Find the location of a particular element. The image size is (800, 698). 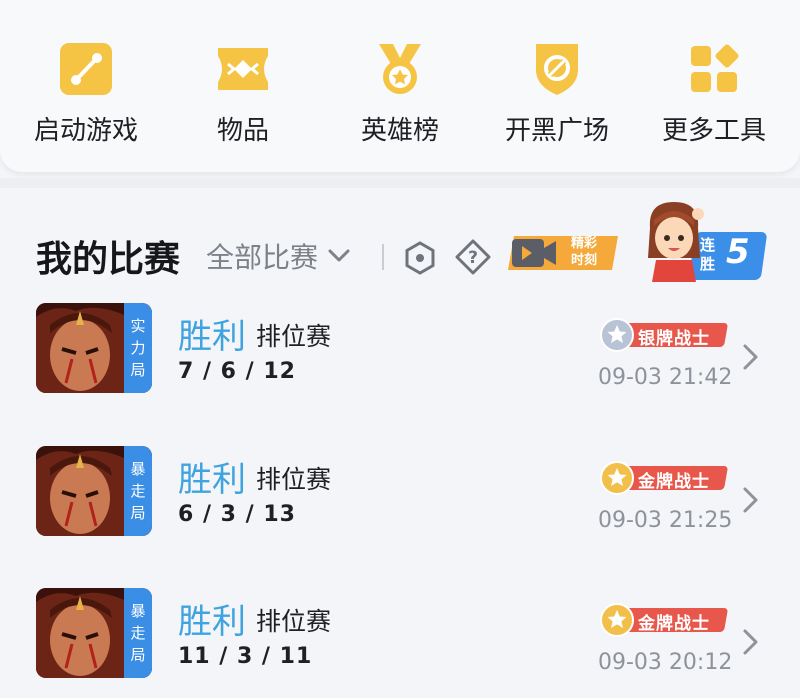

help-button: ? is located at coordinates (473, 259).